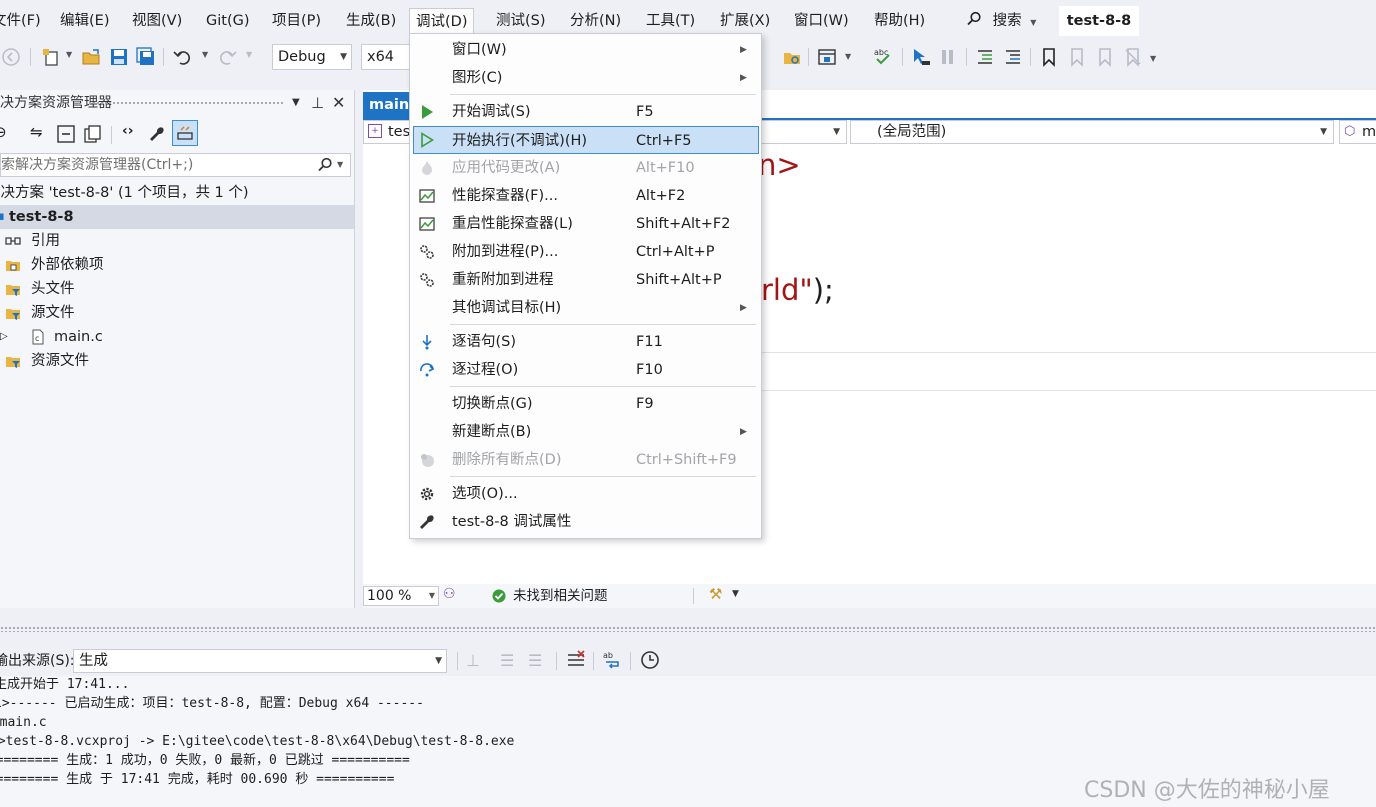  I want to click on search-icon, so click(325, 165).